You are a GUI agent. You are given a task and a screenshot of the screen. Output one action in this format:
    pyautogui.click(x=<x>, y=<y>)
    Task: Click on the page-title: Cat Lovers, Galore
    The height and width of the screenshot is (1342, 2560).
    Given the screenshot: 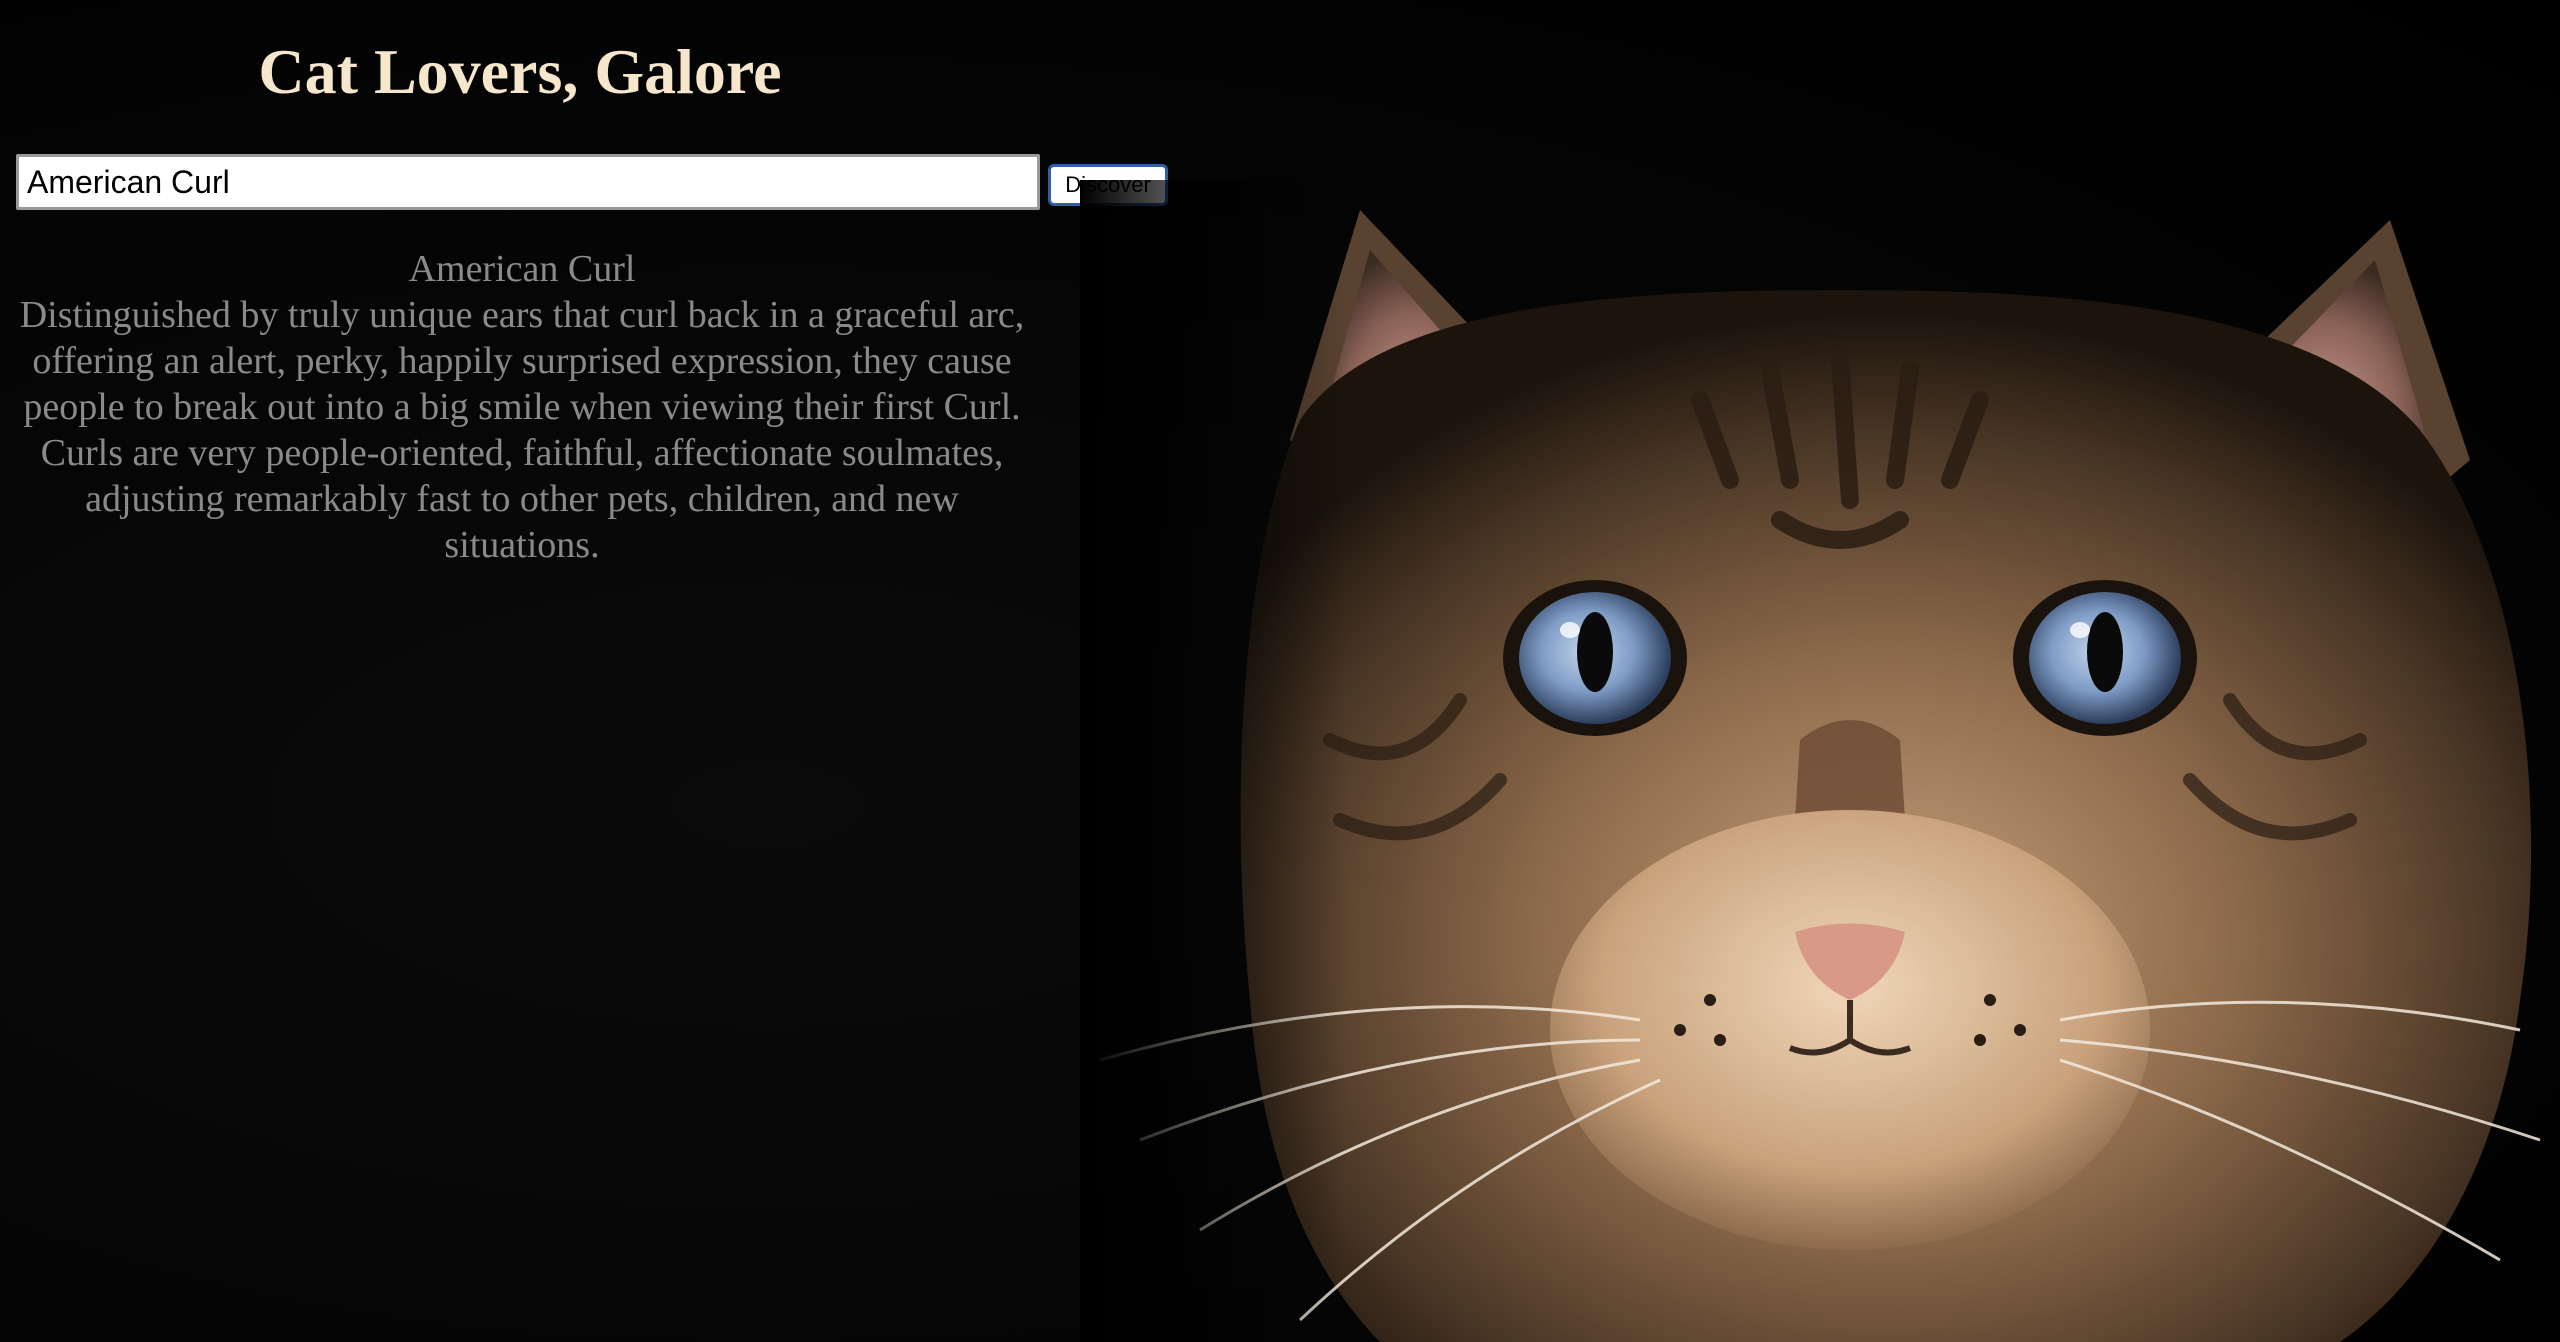 What is the action you would take?
    pyautogui.click(x=520, y=71)
    